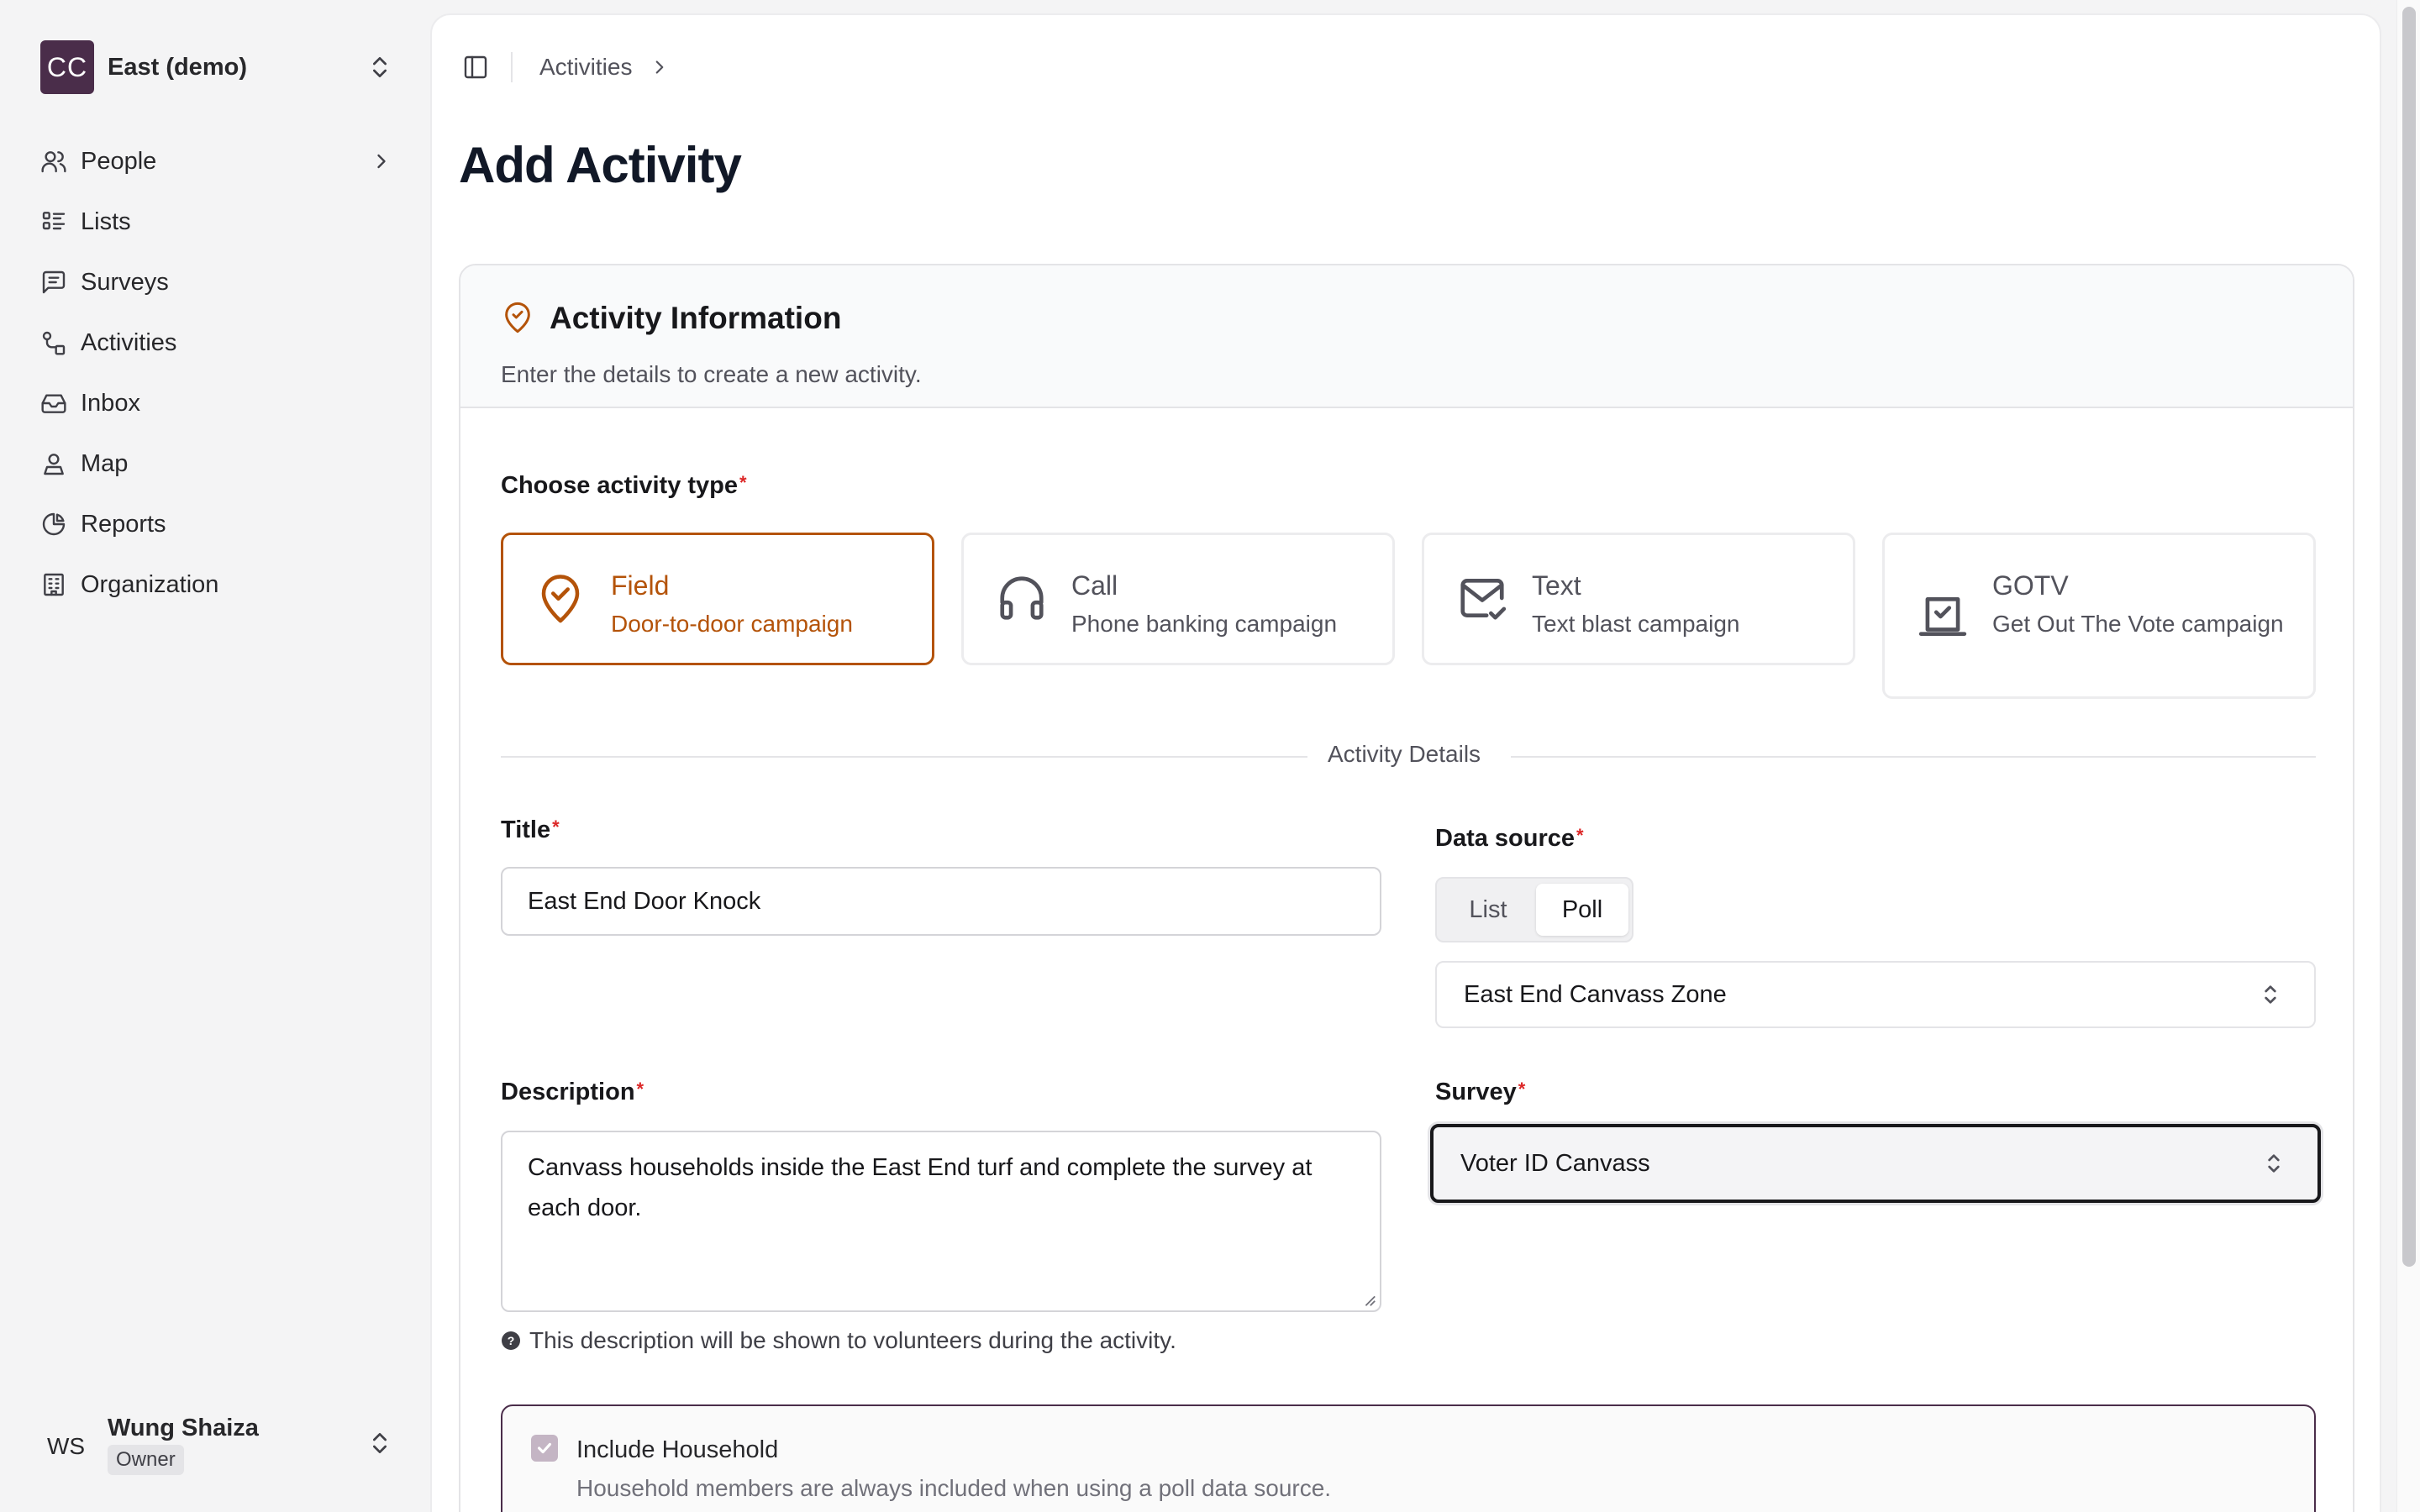  Describe the element at coordinates (1638, 599) in the screenshot. I see `activity-type-text: Text Text blast campaign` at that location.